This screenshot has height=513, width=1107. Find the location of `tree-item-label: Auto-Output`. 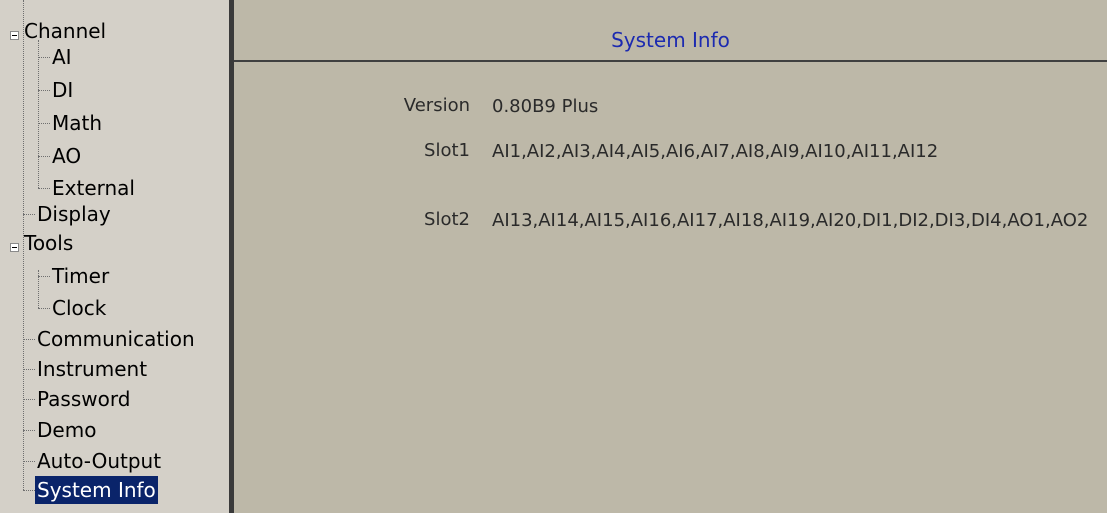

tree-item-label: Auto-Output is located at coordinates (99, 461).